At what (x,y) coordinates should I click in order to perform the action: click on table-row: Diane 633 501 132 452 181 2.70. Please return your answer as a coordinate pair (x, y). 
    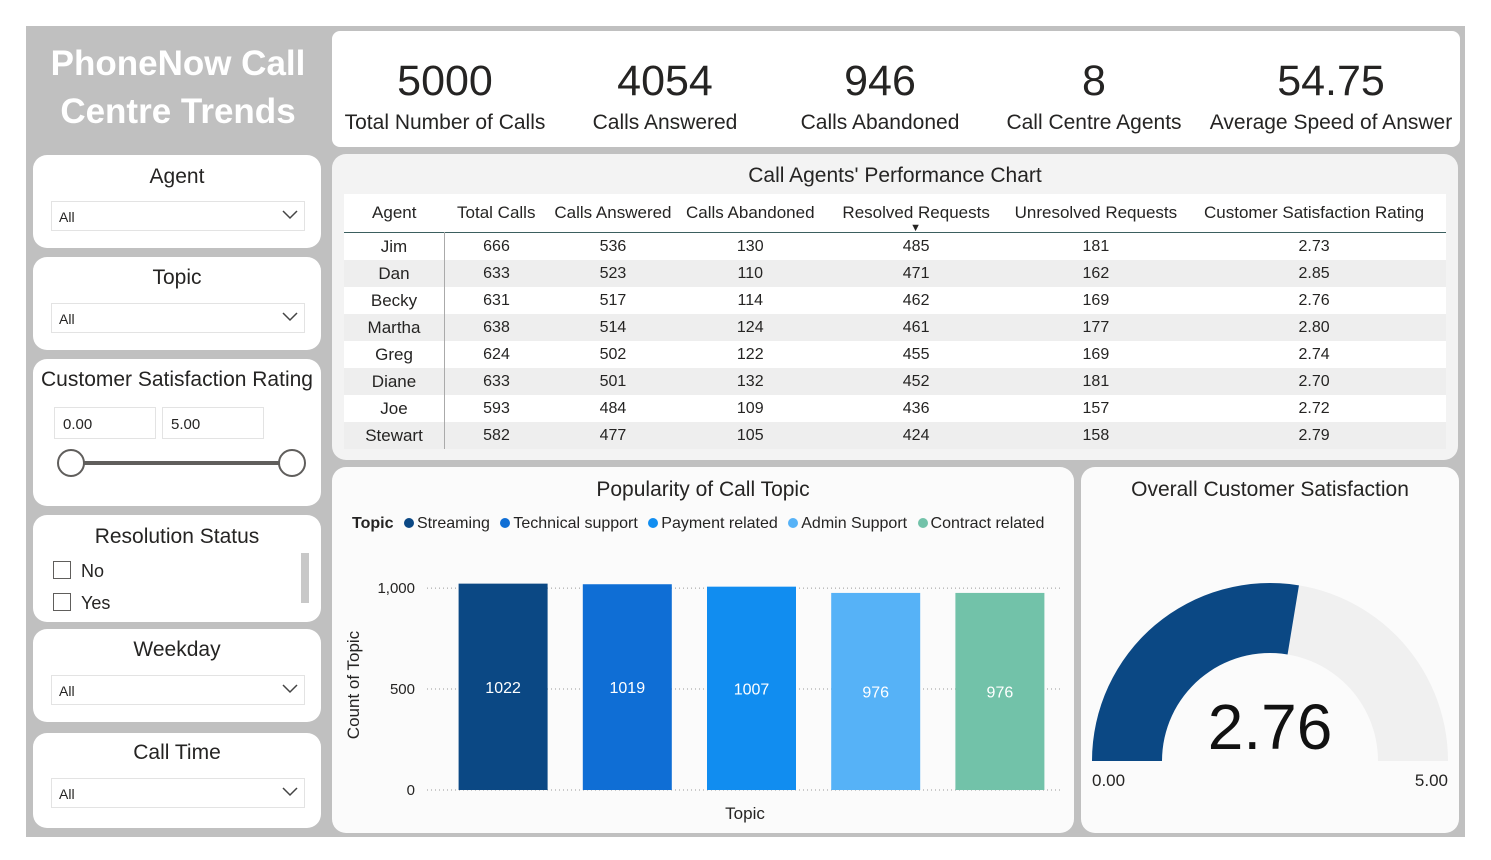
    Looking at the image, I should click on (895, 381).